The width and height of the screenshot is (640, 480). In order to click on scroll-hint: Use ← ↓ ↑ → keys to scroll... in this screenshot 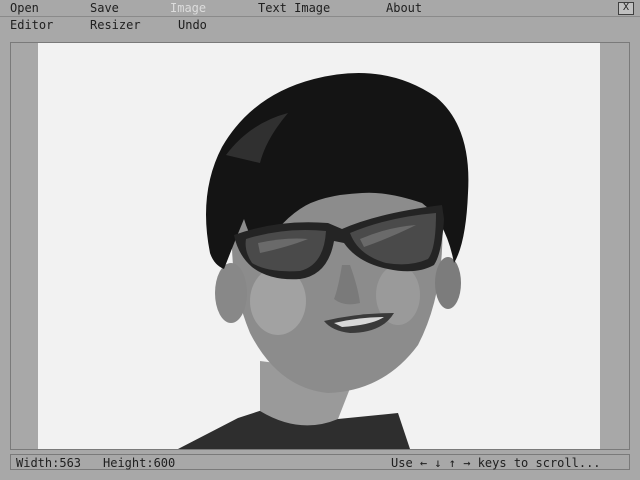, I will do `click(496, 463)`.